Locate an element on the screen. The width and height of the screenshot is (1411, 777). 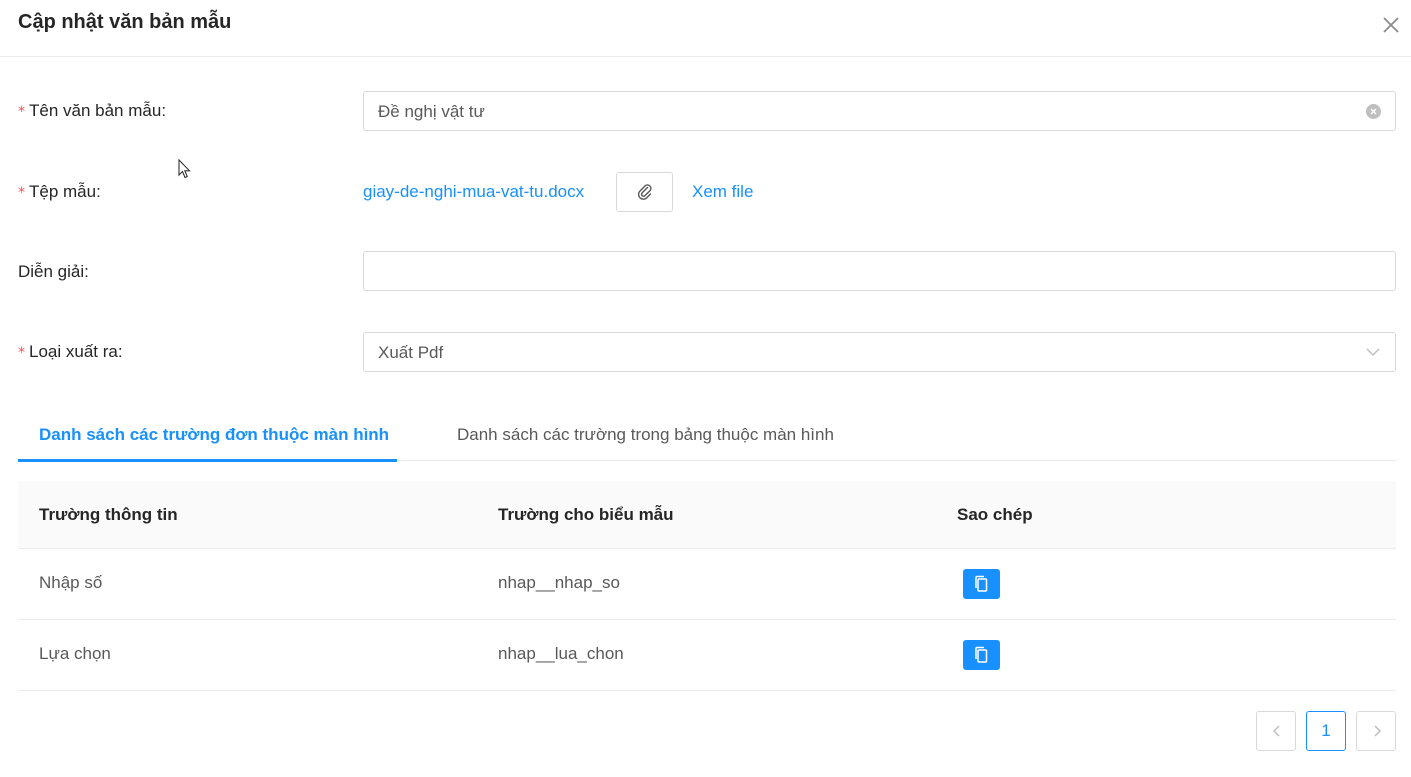
tab-single-fields: Danh sách các trường đơn thuộc màn hình is located at coordinates (214, 435).